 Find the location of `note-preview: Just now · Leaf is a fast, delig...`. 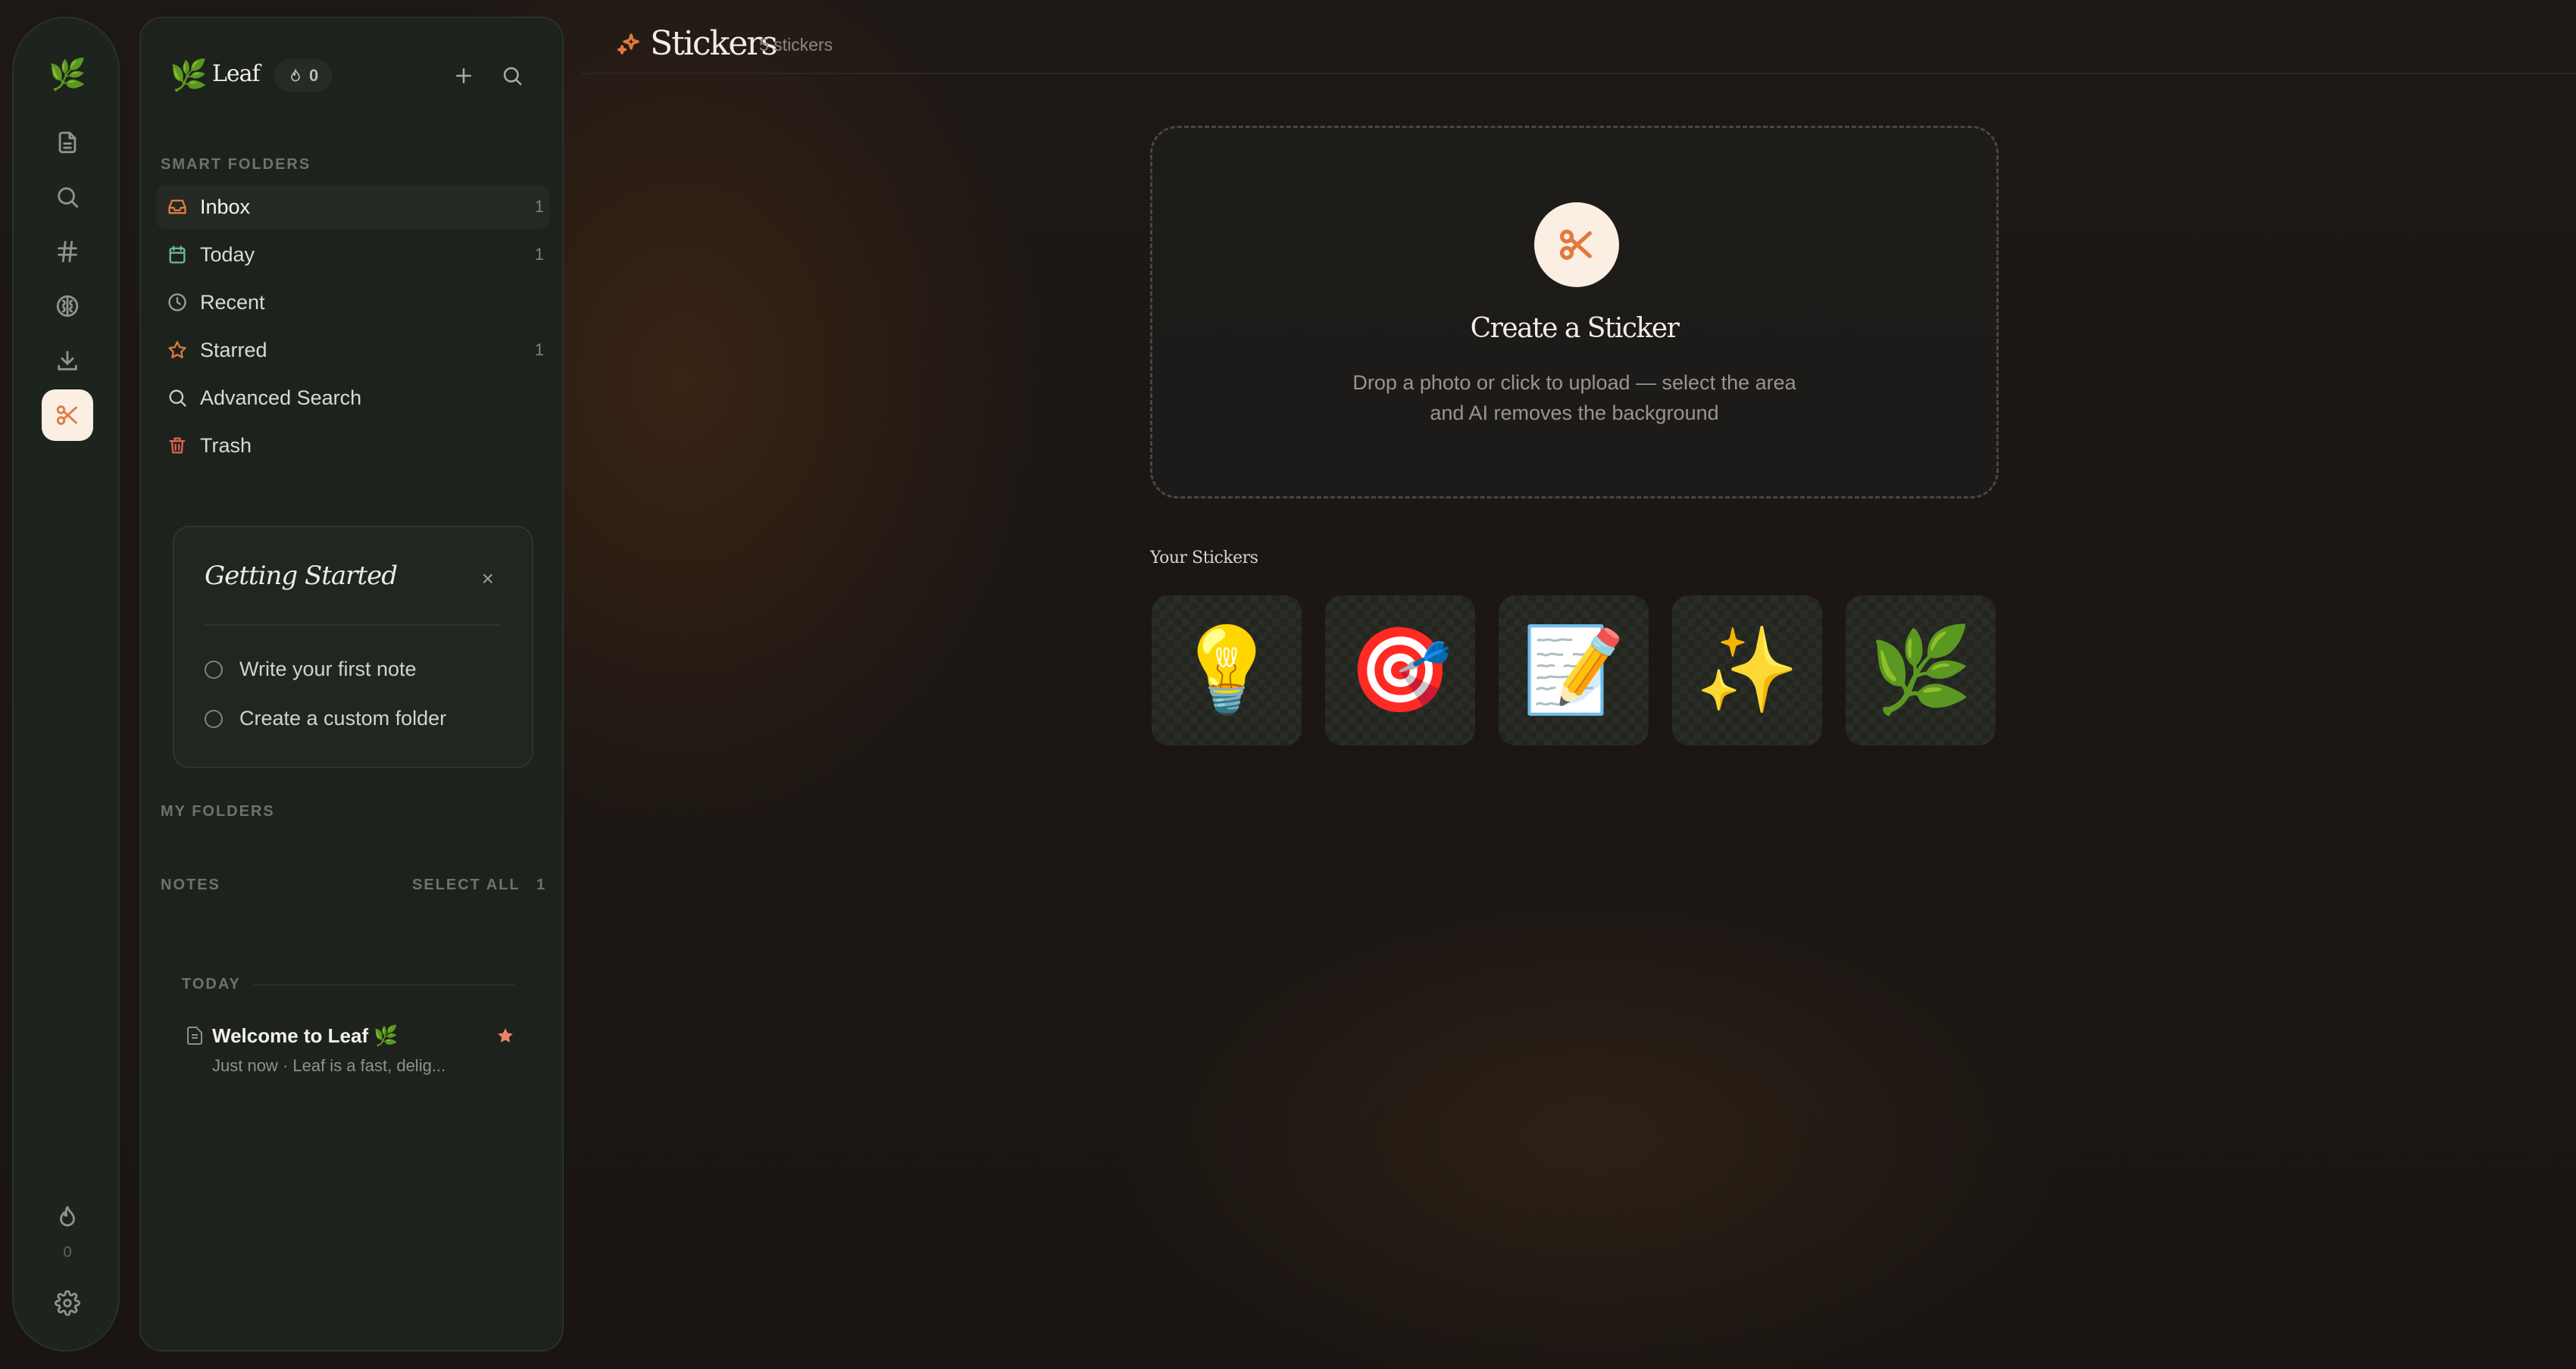

note-preview: Just now · Leaf is a fast, delig... is located at coordinates (329, 1065).